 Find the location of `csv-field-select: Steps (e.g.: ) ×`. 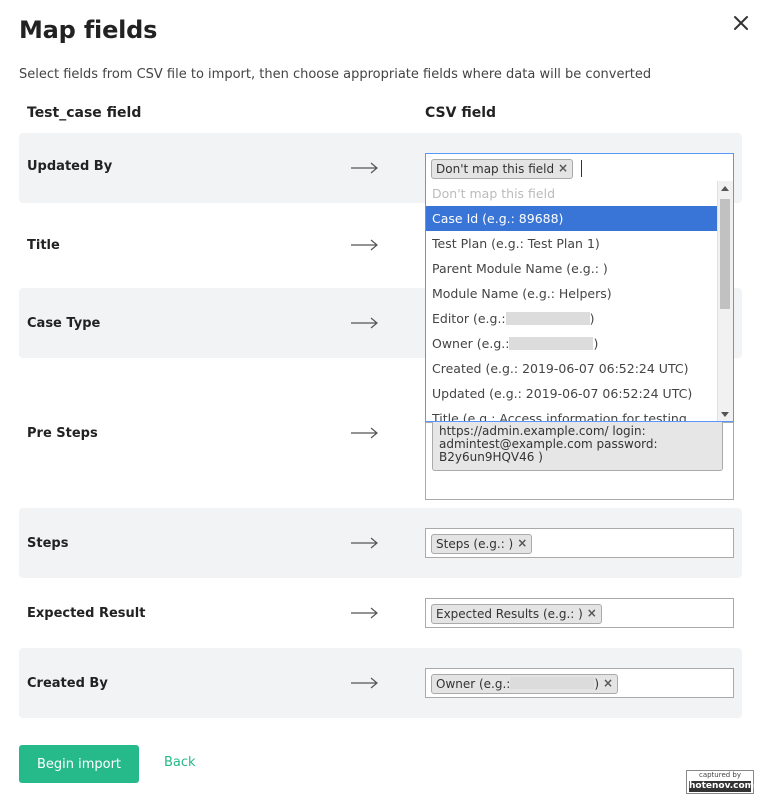

csv-field-select: Steps (e.g.: ) × is located at coordinates (579, 543).